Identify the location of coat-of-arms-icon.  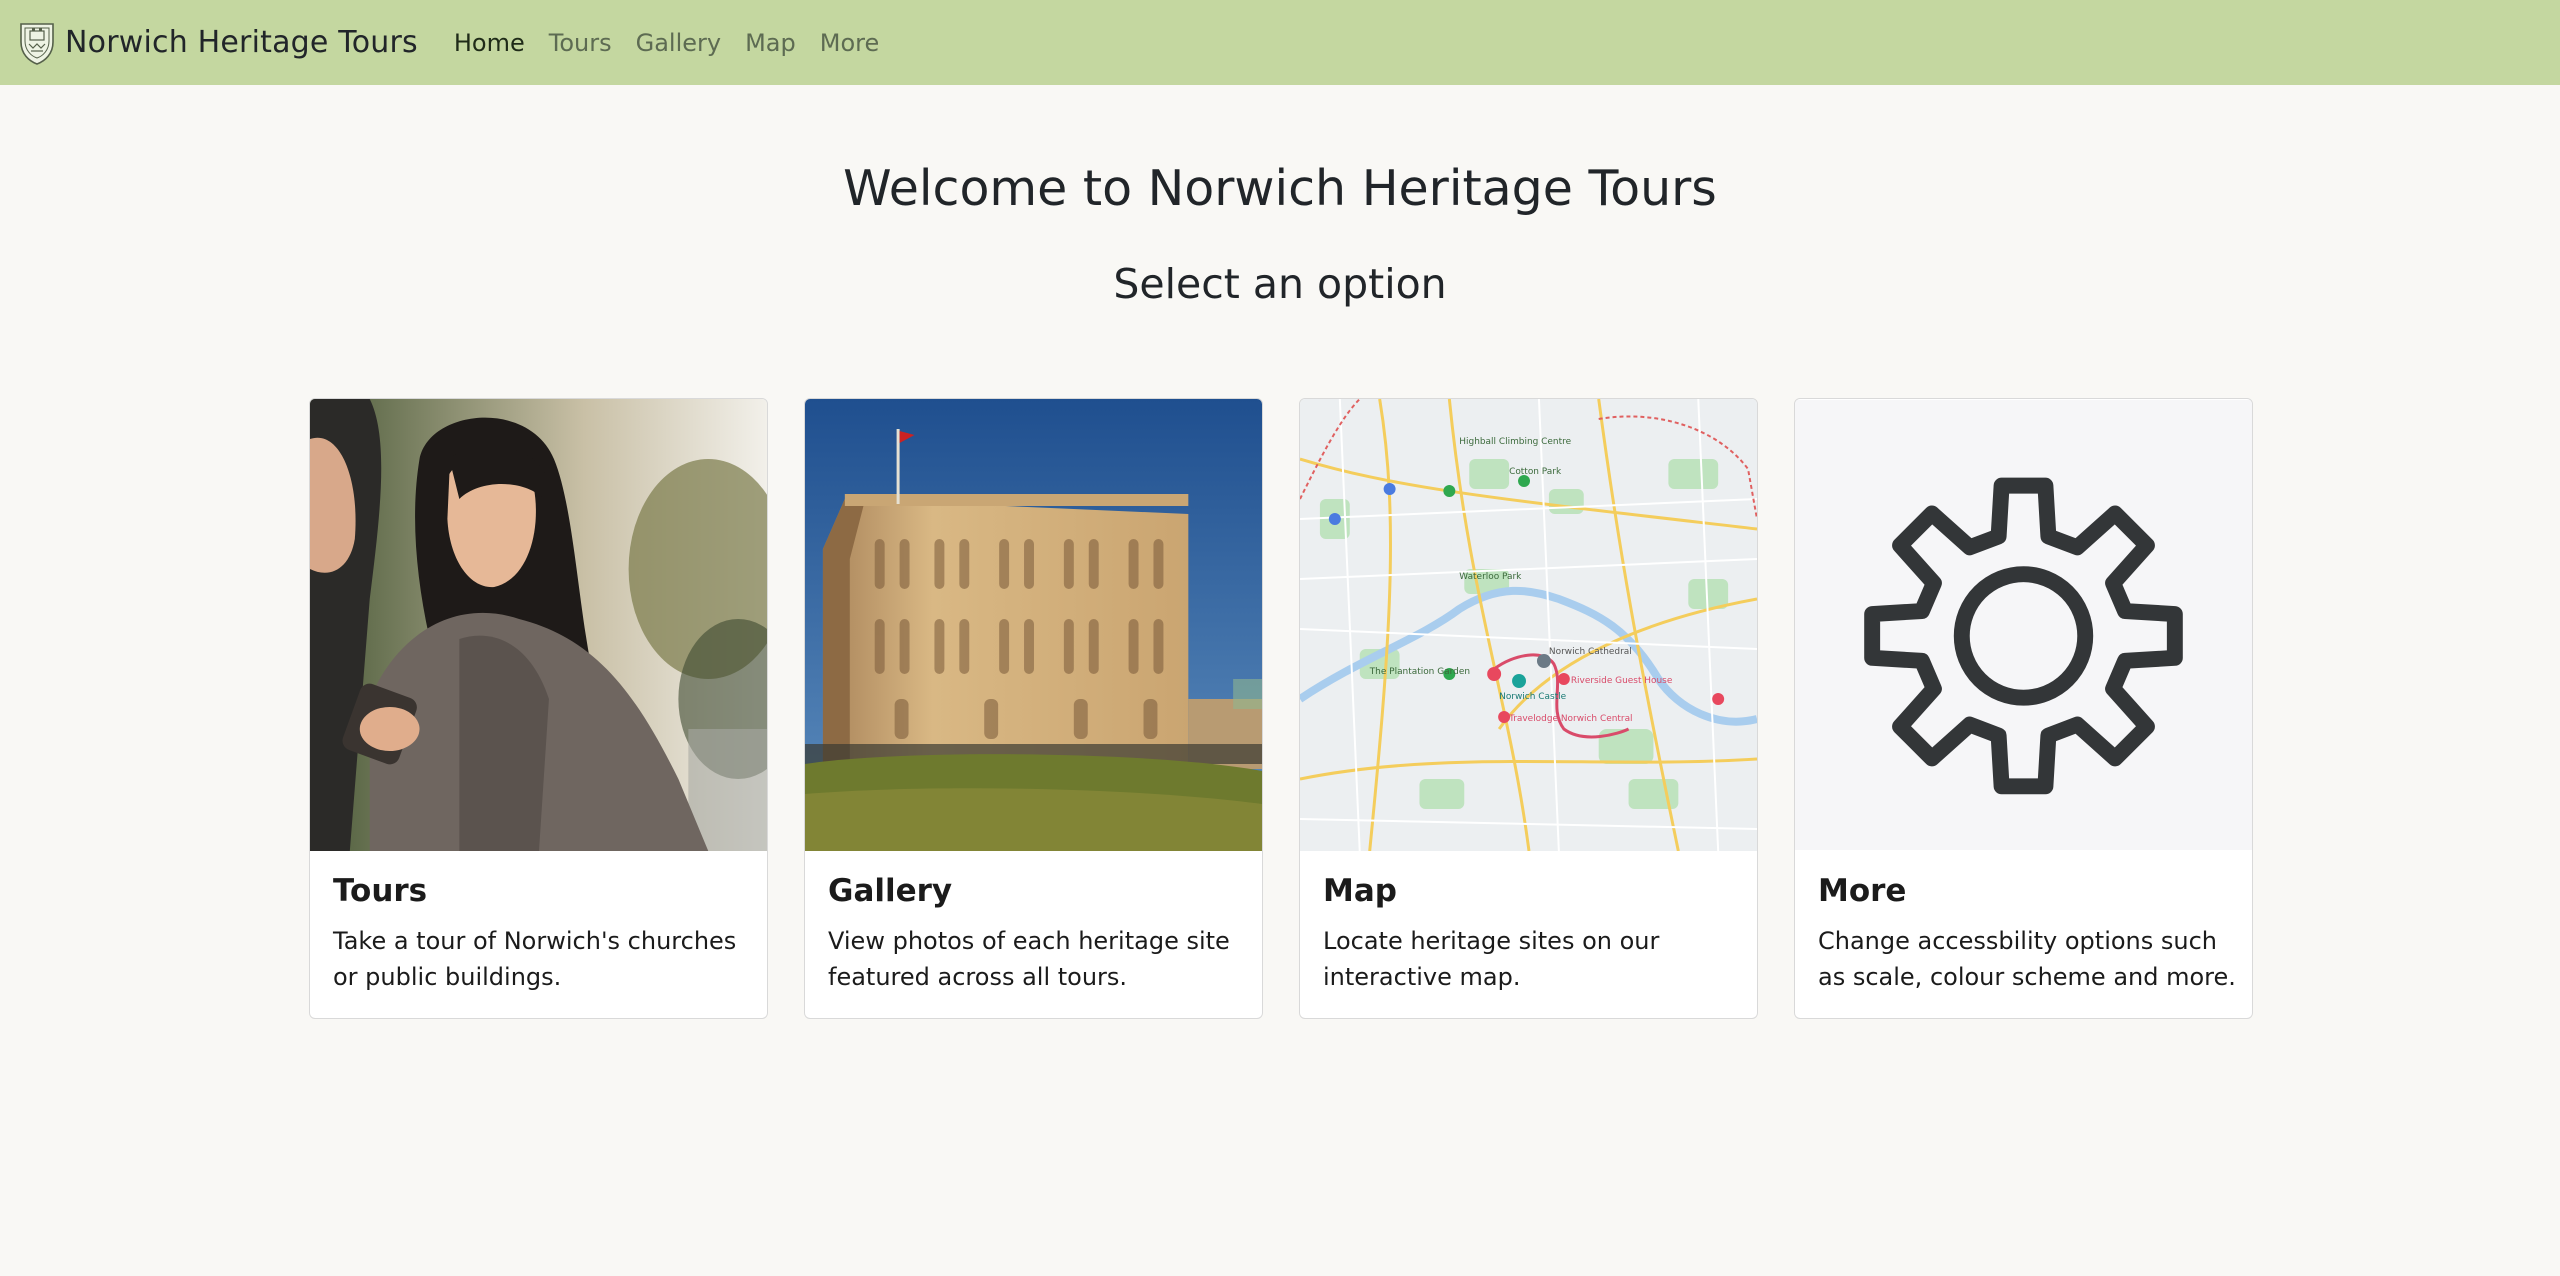
(37, 43).